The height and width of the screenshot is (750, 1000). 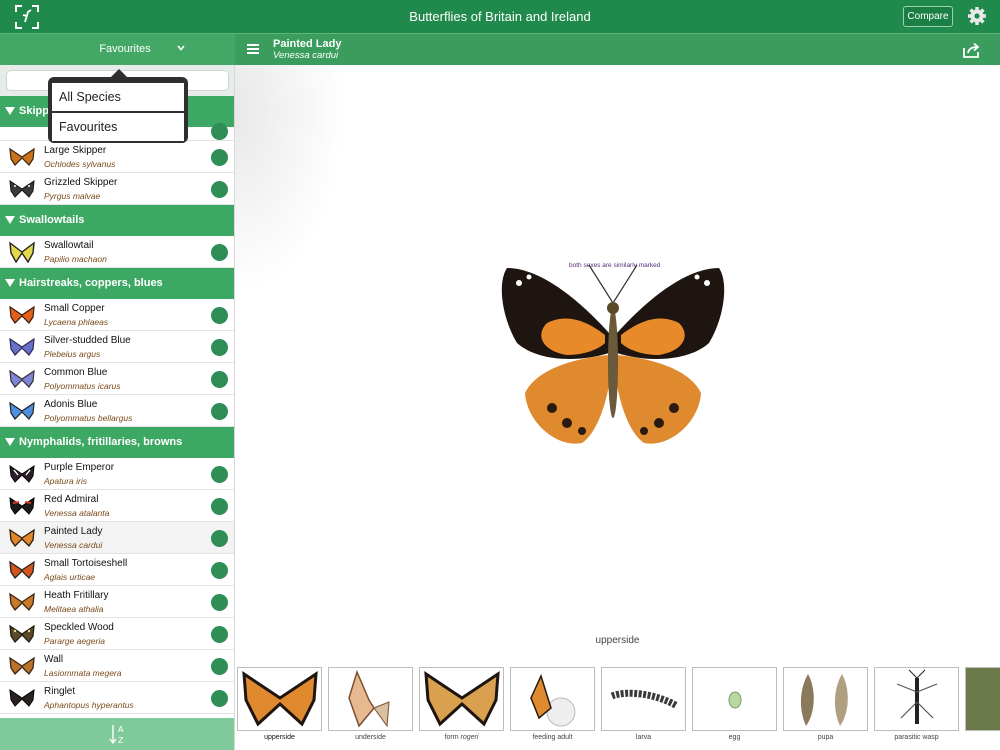 What do you see at coordinates (117, 634) in the screenshot?
I see `list-item: Speckled Wood Pararge aegeria` at bounding box center [117, 634].